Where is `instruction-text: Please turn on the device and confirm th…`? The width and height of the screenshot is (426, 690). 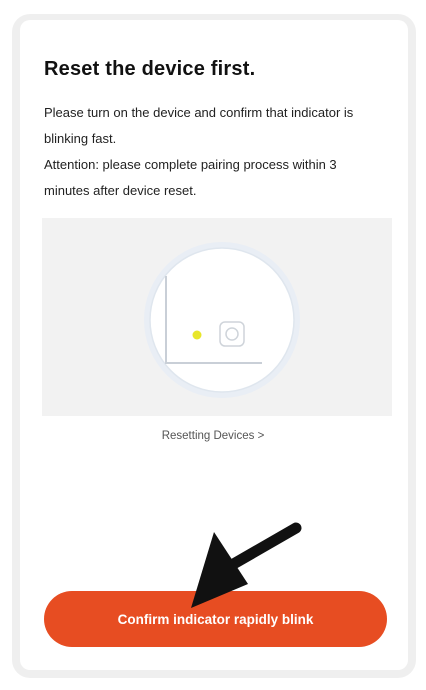
instruction-text: Please turn on the device and confirm th… is located at coordinates (199, 125).